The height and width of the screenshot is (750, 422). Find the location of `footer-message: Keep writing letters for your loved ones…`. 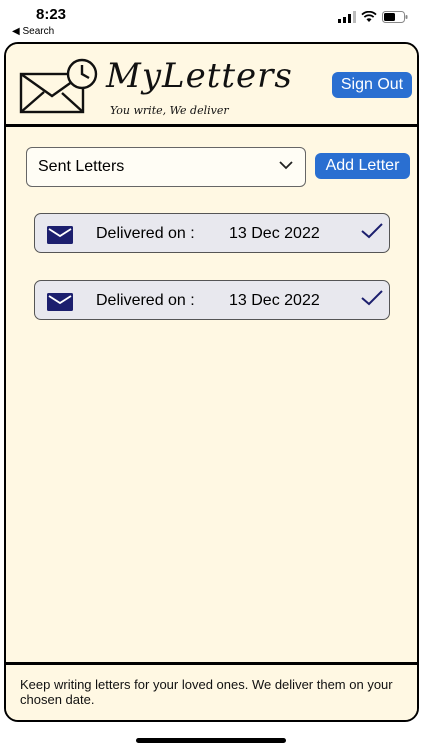

footer-message: Keep writing letters for your loved ones… is located at coordinates (206, 692).